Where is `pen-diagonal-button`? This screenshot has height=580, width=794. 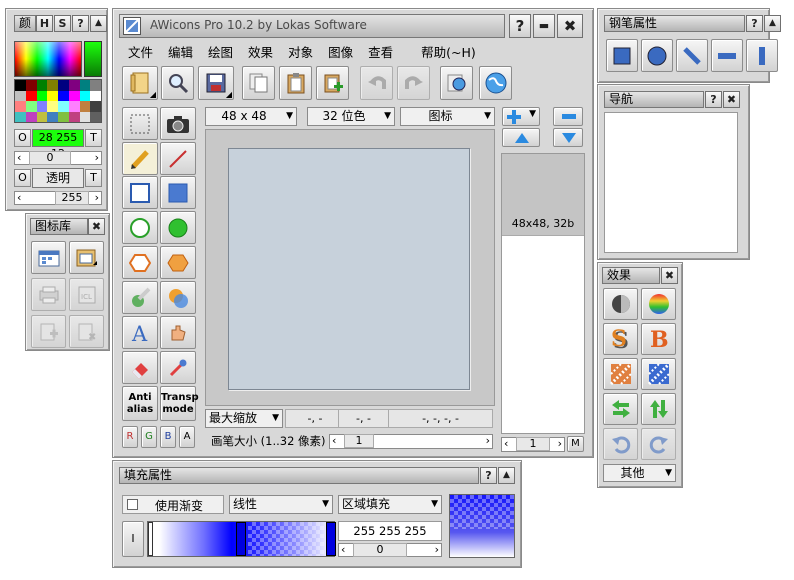 pen-diagonal-button is located at coordinates (692, 55).